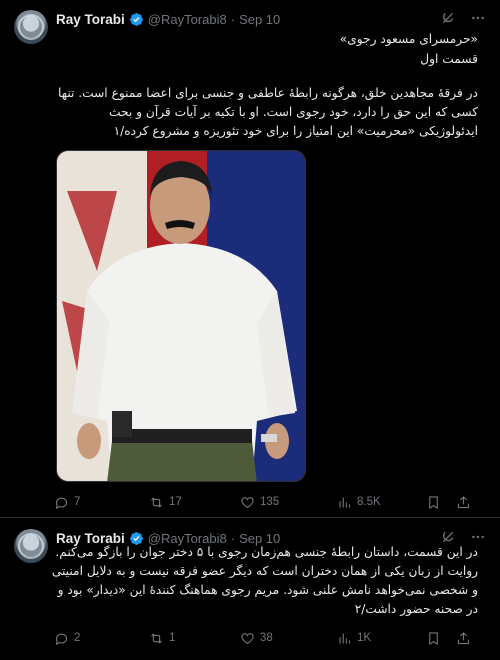  What do you see at coordinates (463, 18) in the screenshot?
I see `header-icons` at bounding box center [463, 18].